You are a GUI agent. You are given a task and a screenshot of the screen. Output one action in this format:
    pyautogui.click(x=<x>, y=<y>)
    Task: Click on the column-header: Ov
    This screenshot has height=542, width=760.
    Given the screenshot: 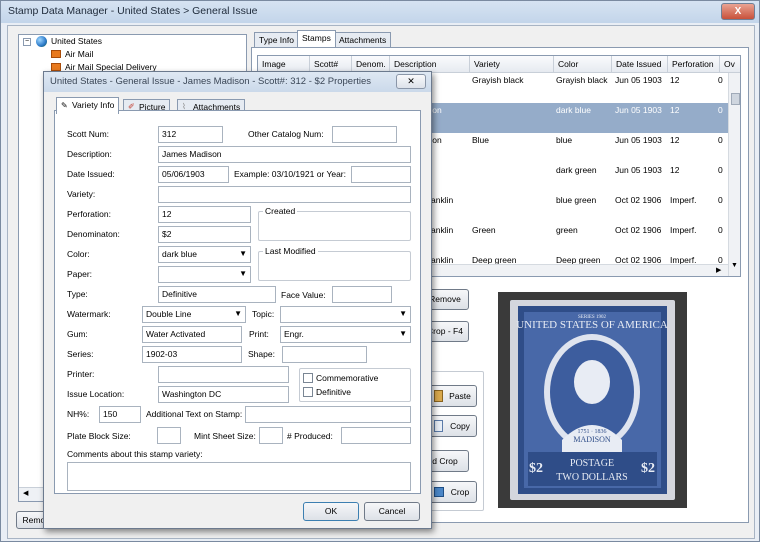 What is the action you would take?
    pyautogui.click(x=730, y=64)
    